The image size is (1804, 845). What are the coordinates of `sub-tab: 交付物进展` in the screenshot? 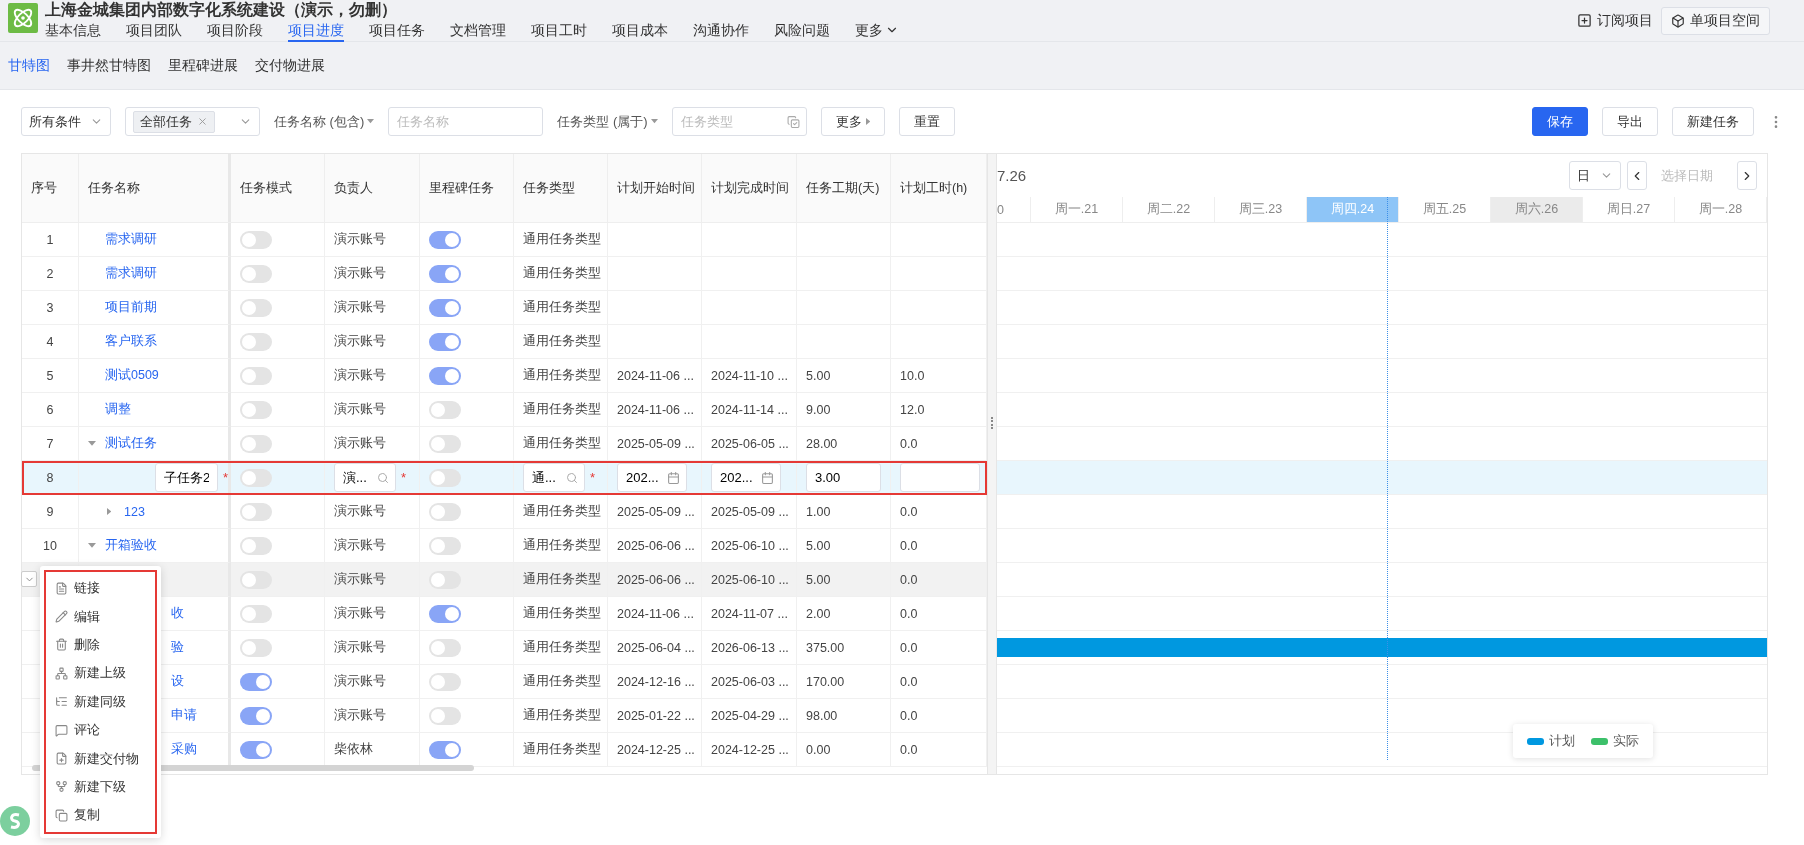 It's located at (290, 65).